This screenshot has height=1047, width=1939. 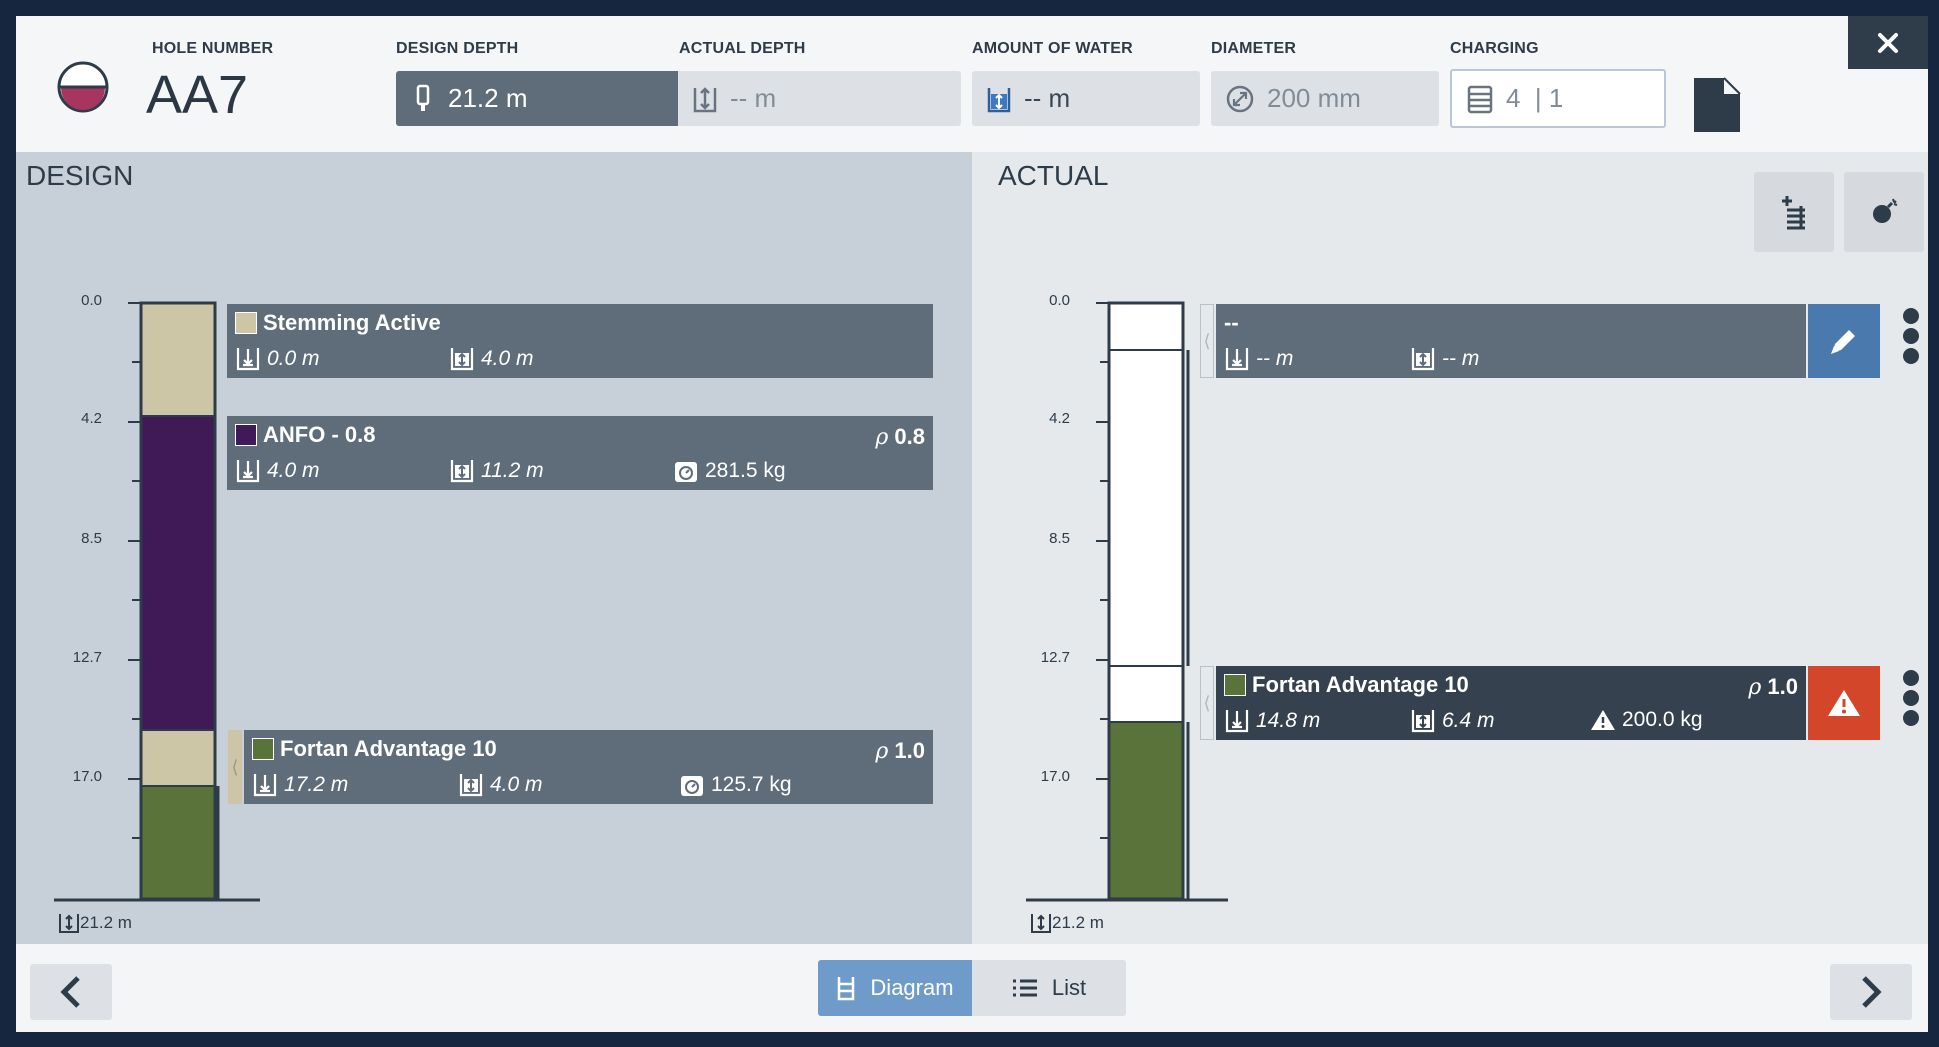 What do you see at coordinates (1494, 48) in the screenshot?
I see `charging-label: CHARGING` at bounding box center [1494, 48].